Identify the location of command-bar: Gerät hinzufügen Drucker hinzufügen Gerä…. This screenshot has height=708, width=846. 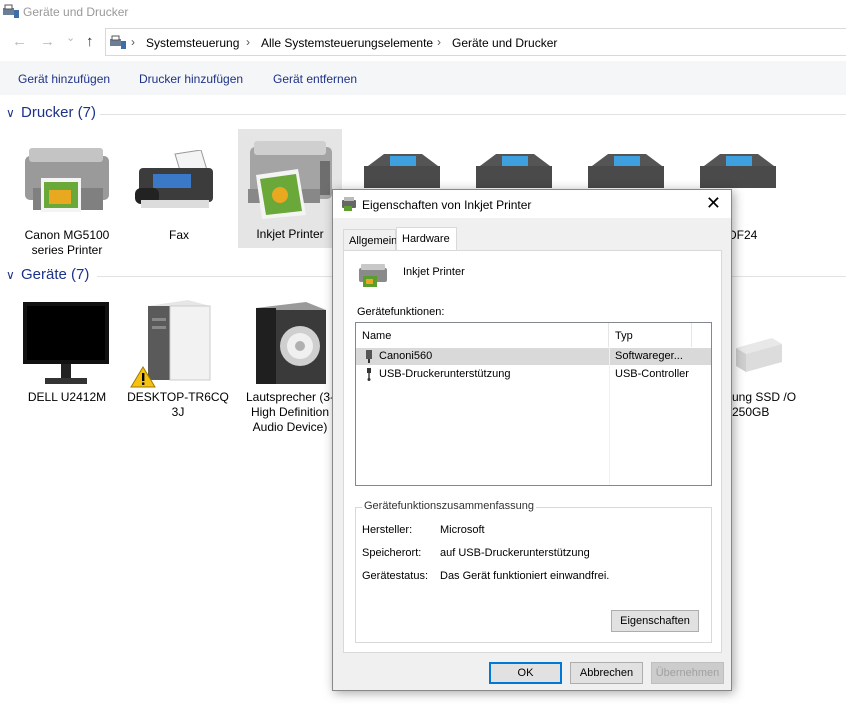
(423, 78).